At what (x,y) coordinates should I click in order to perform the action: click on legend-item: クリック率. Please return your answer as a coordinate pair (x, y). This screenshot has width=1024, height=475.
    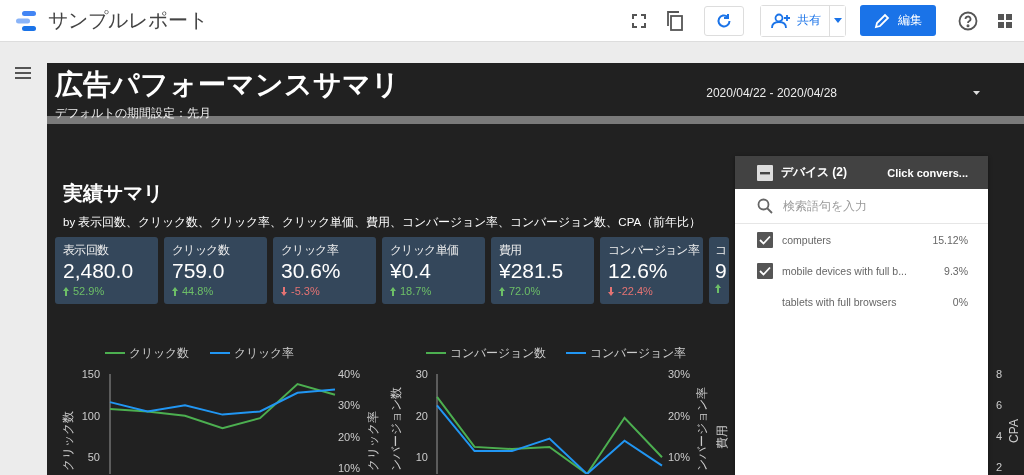
    Looking at the image, I should click on (251, 353).